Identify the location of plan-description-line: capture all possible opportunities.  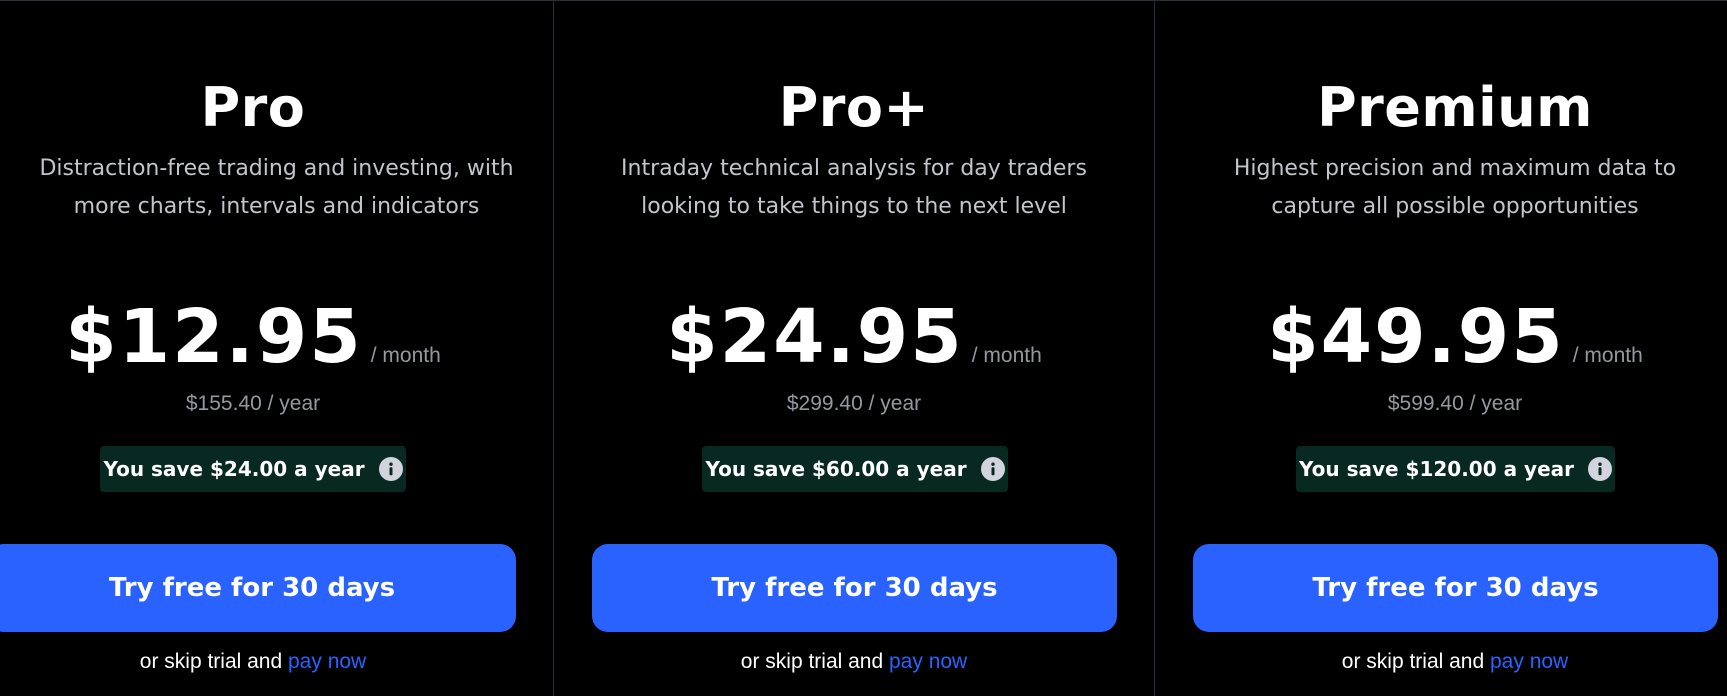
(1455, 206).